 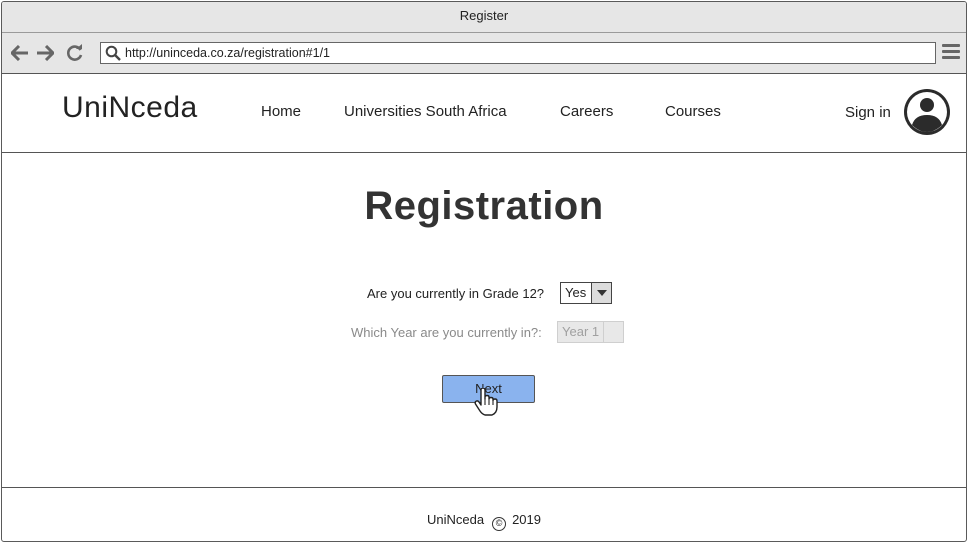 What do you see at coordinates (581, 331) in the screenshot?
I see `current-year-select-value: Year 1` at bounding box center [581, 331].